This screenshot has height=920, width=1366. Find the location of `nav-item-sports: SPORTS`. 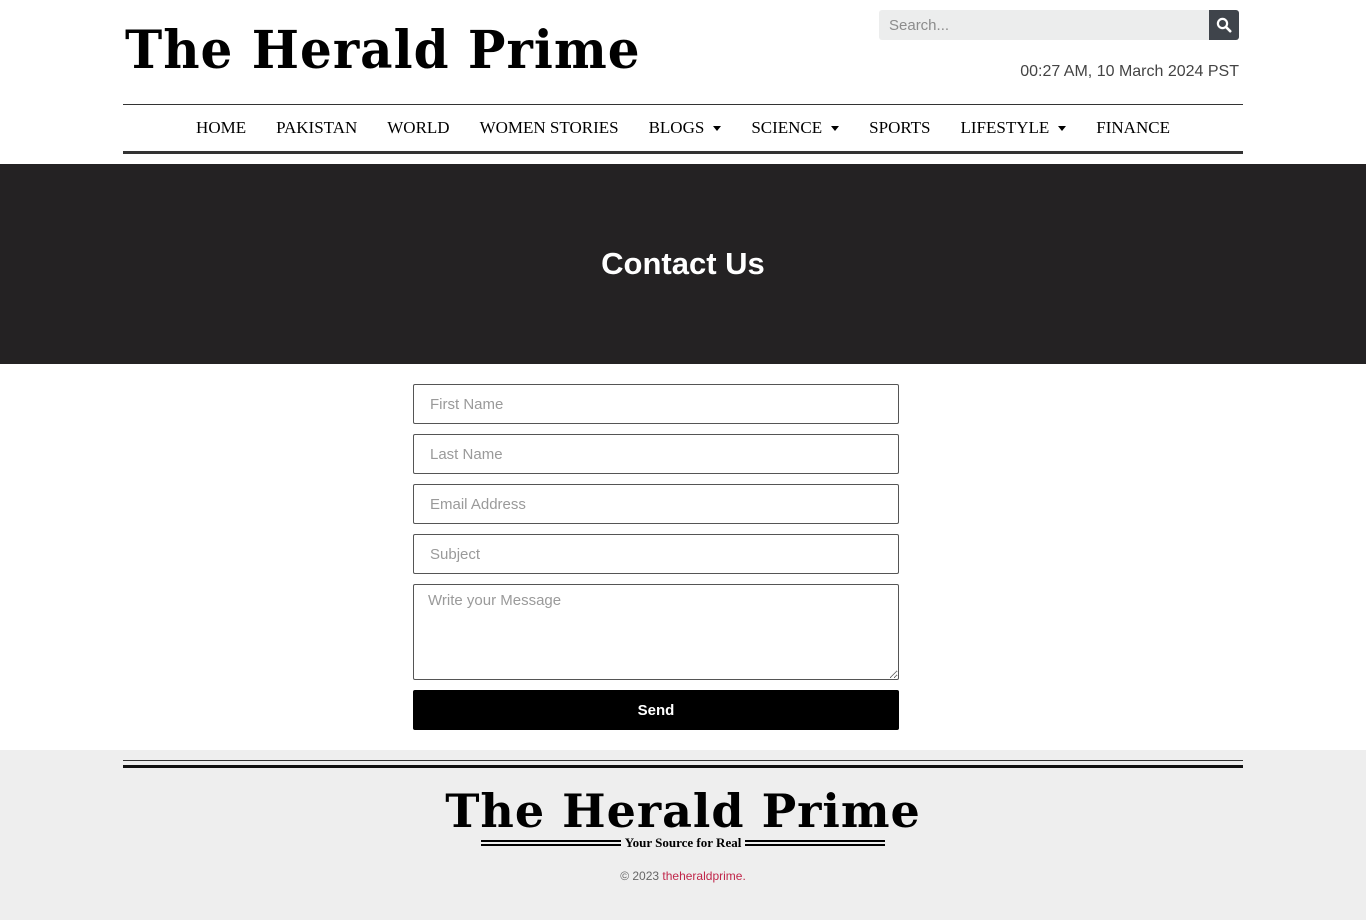

nav-item-sports: SPORTS is located at coordinates (899, 128).